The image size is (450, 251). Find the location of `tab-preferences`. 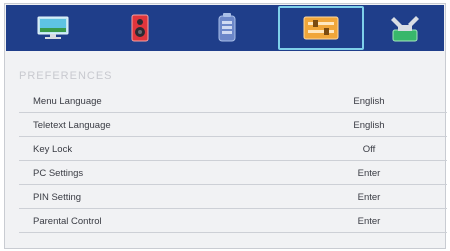

tab-preferences is located at coordinates (321, 28).